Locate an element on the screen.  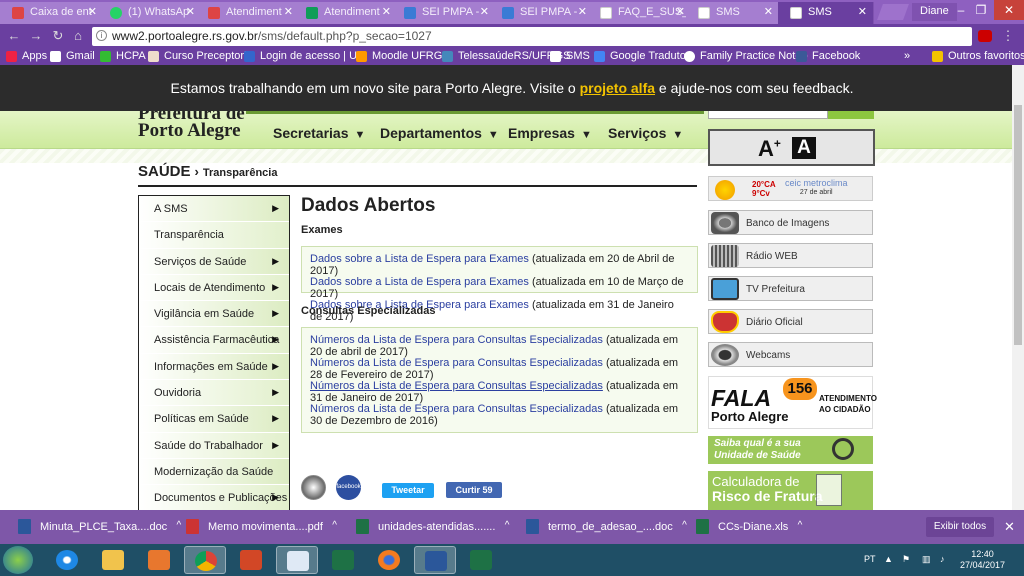
site-search-button is located at coordinates (851, 115).